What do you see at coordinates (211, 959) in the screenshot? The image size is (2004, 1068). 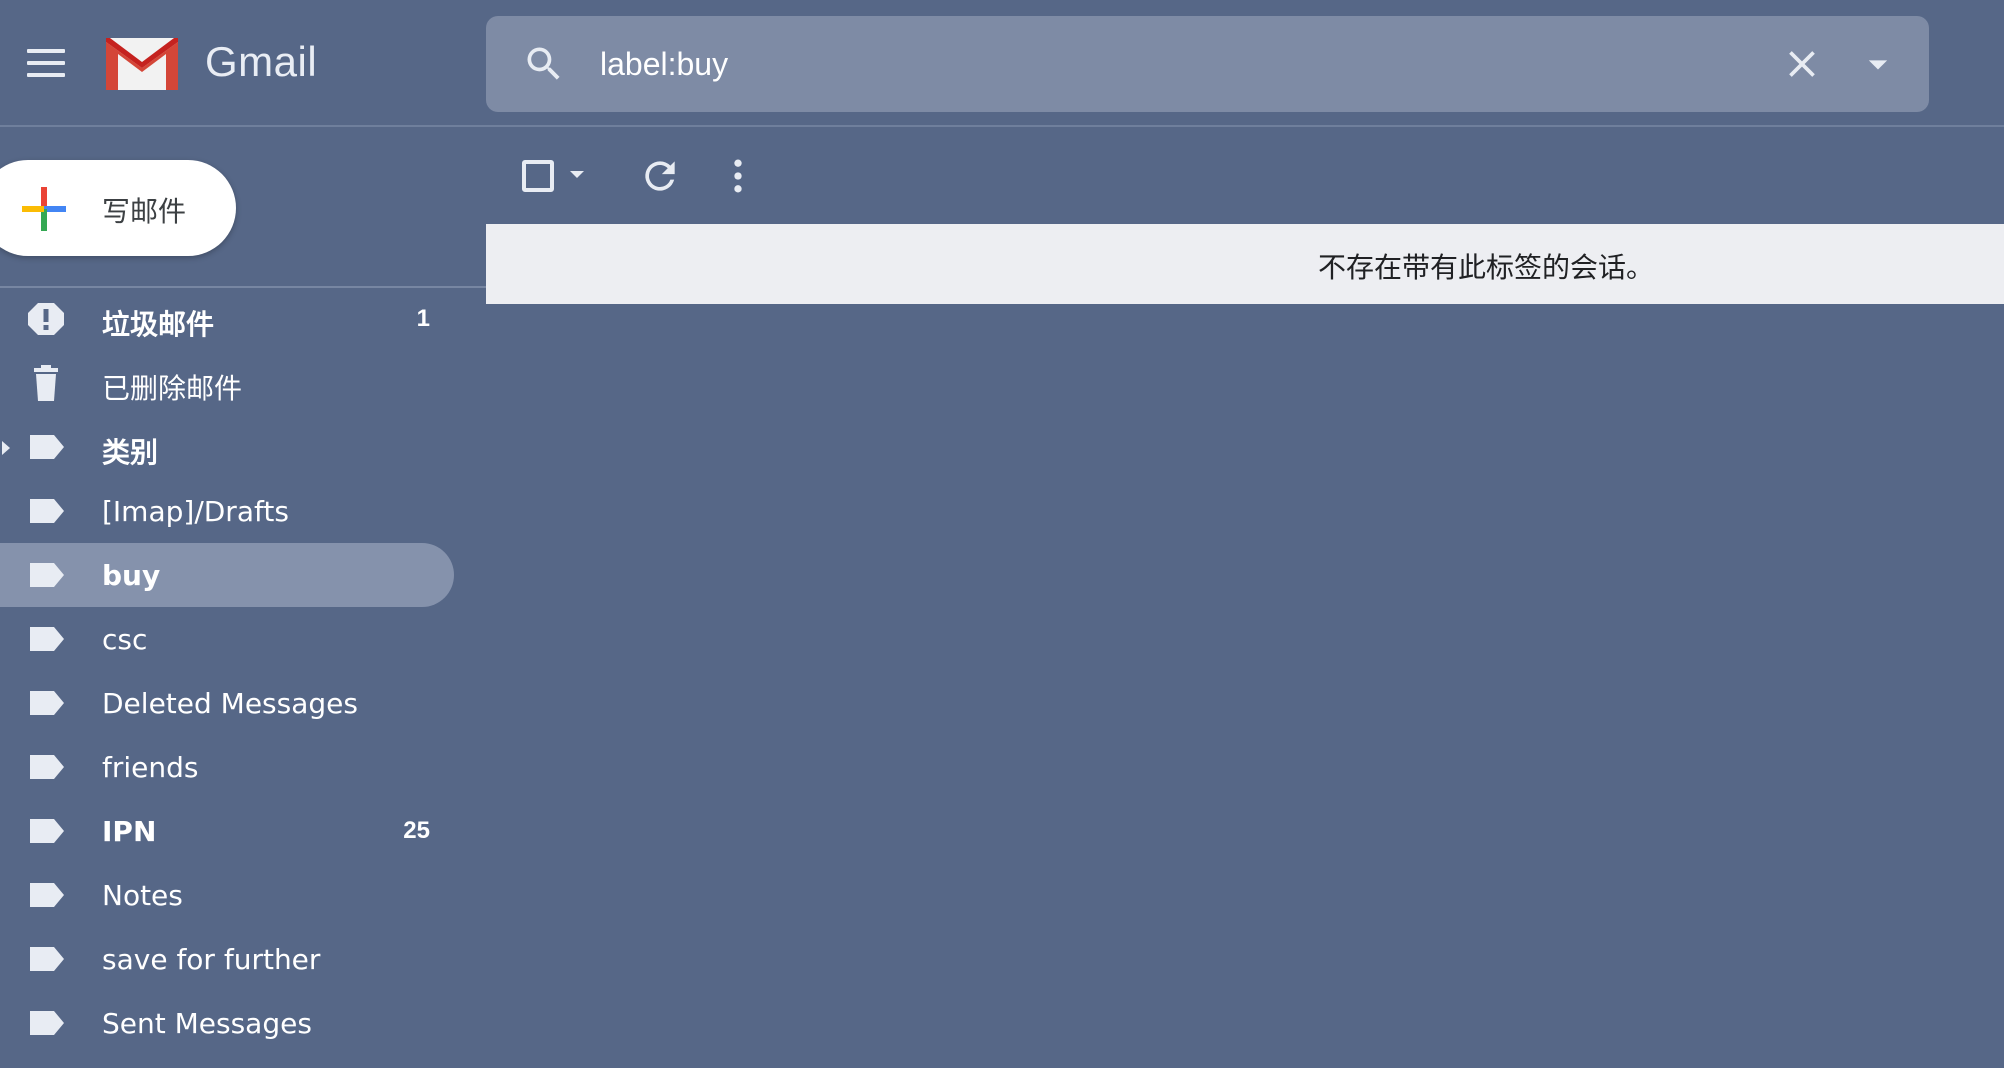 I see `sidebar-item-label: save for further` at bounding box center [211, 959].